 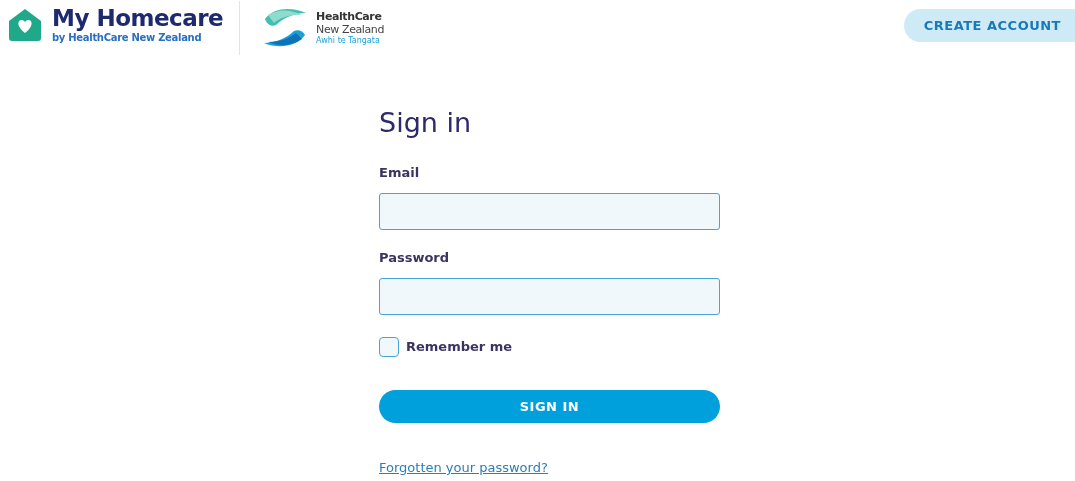 I want to click on partner-tagline: Awhi te Tangata, so click(x=348, y=41).